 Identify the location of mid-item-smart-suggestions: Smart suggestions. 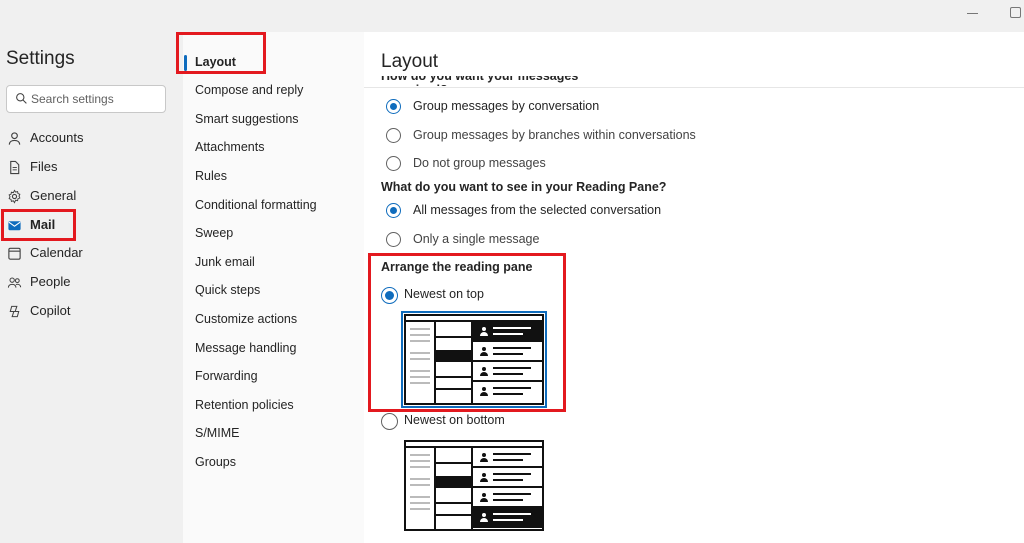
(247, 121).